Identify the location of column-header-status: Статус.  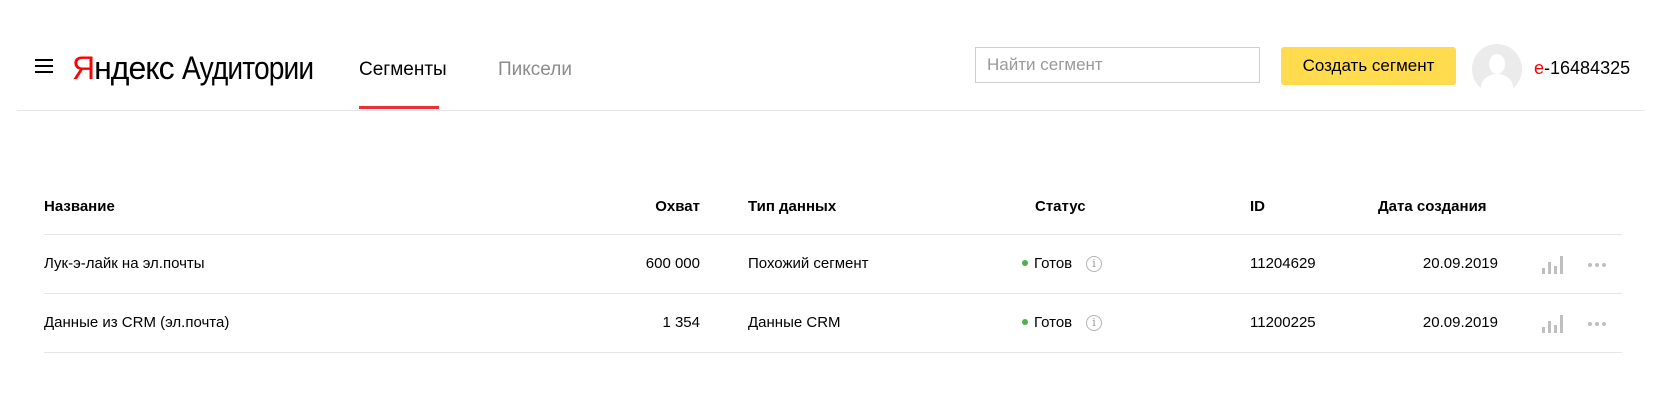
(1060, 206).